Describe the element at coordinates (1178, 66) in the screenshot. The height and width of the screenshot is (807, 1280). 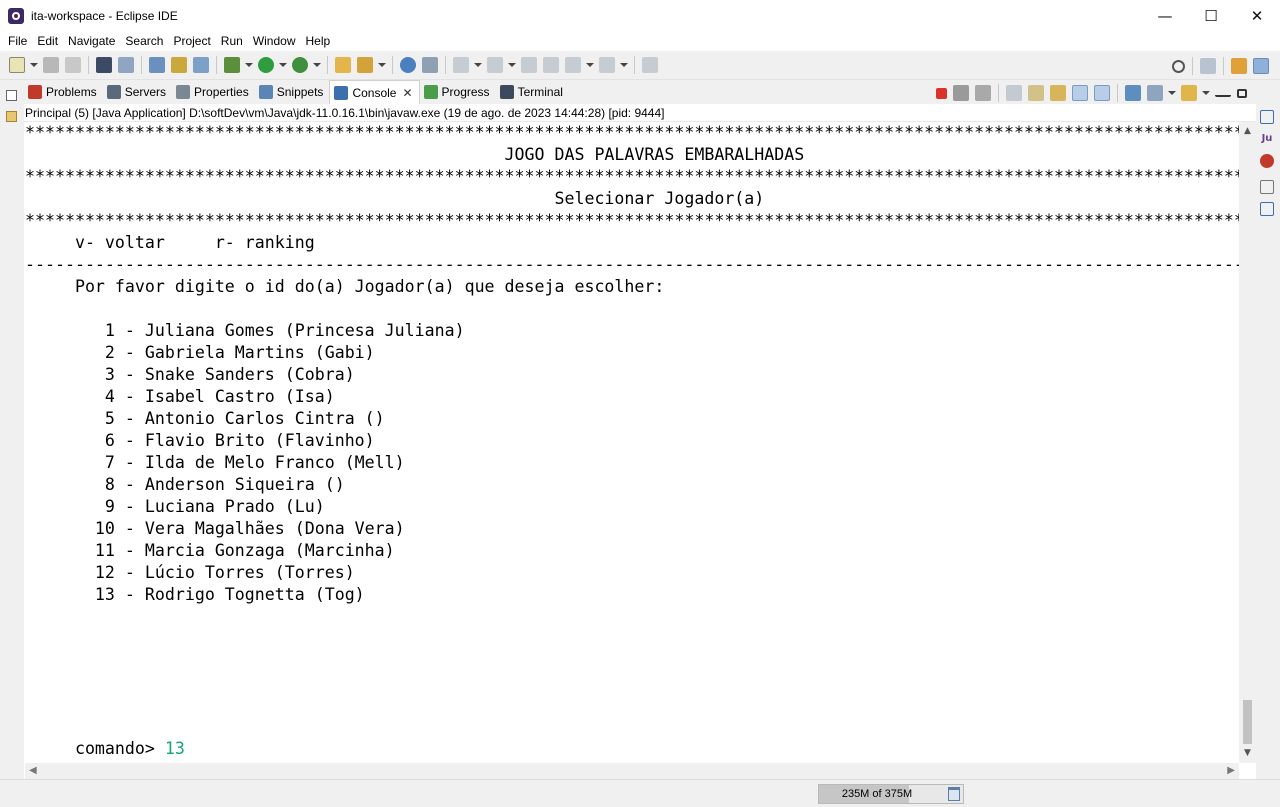
I see `search-icon` at that location.